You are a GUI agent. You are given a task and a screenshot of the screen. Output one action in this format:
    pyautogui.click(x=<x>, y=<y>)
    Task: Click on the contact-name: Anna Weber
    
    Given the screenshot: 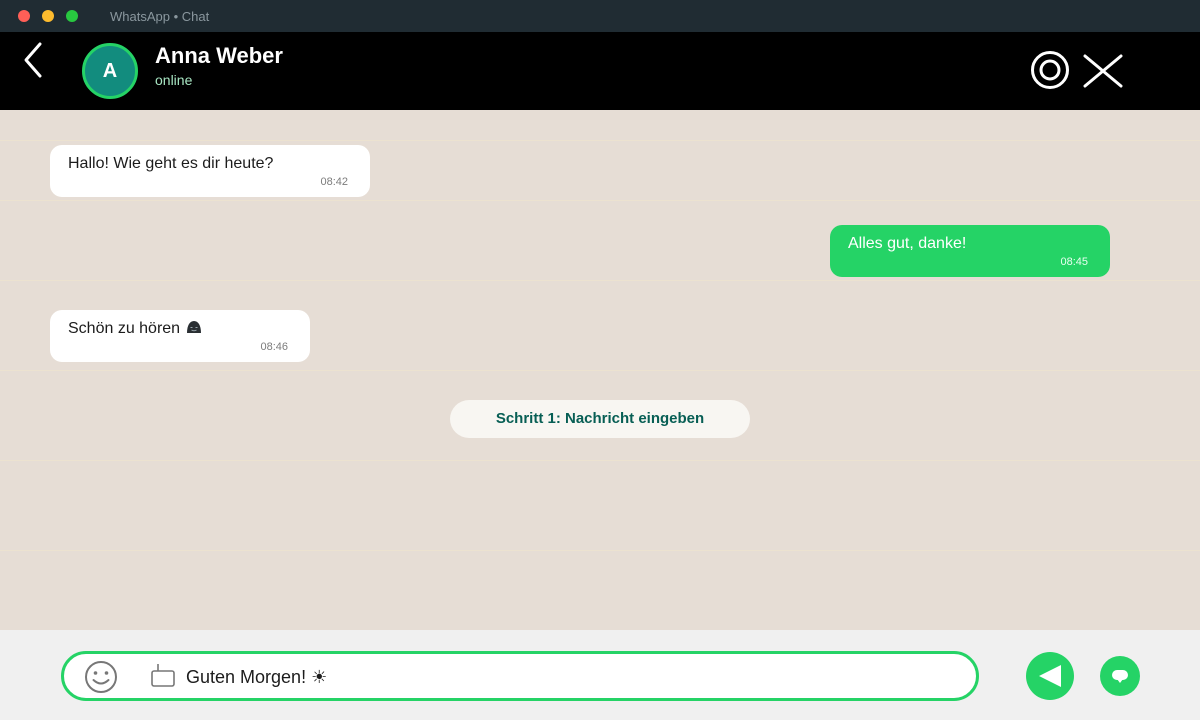 What is the action you would take?
    pyautogui.click(x=219, y=56)
    